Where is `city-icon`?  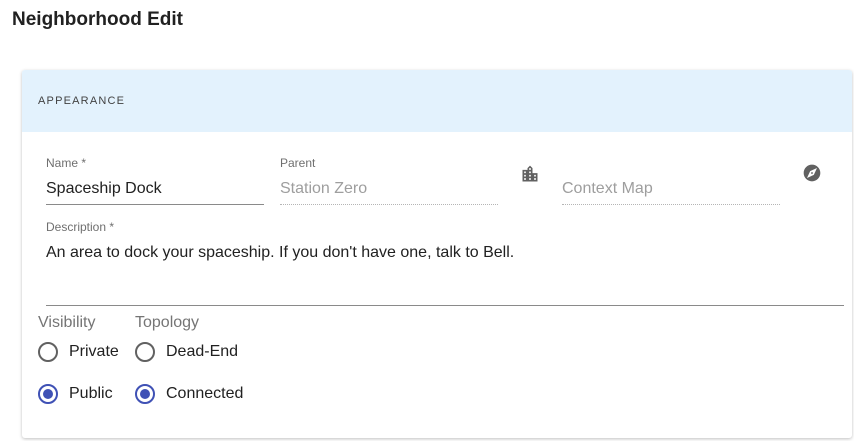
city-icon is located at coordinates (530, 174).